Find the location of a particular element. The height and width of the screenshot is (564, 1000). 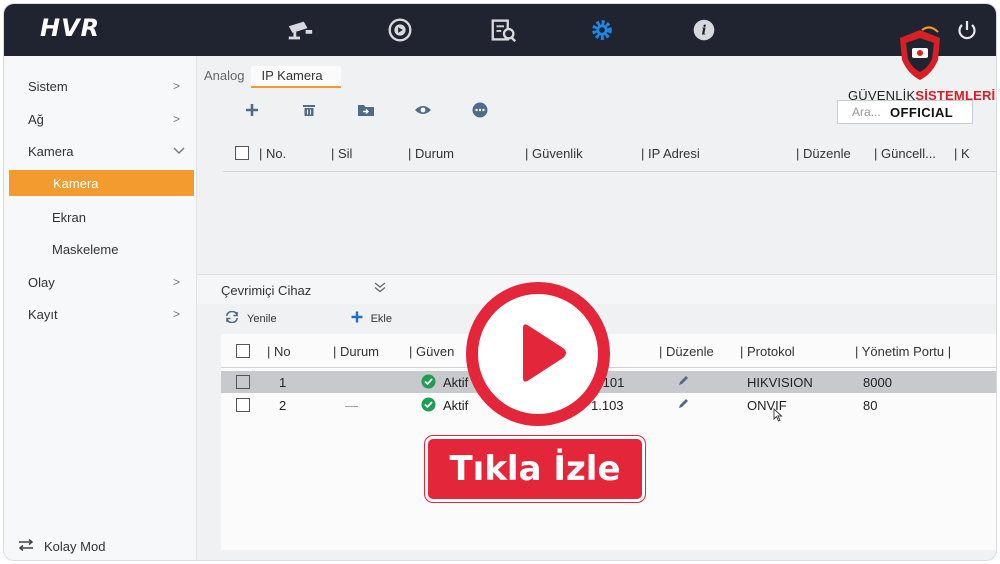

view-icon is located at coordinates (423, 110).